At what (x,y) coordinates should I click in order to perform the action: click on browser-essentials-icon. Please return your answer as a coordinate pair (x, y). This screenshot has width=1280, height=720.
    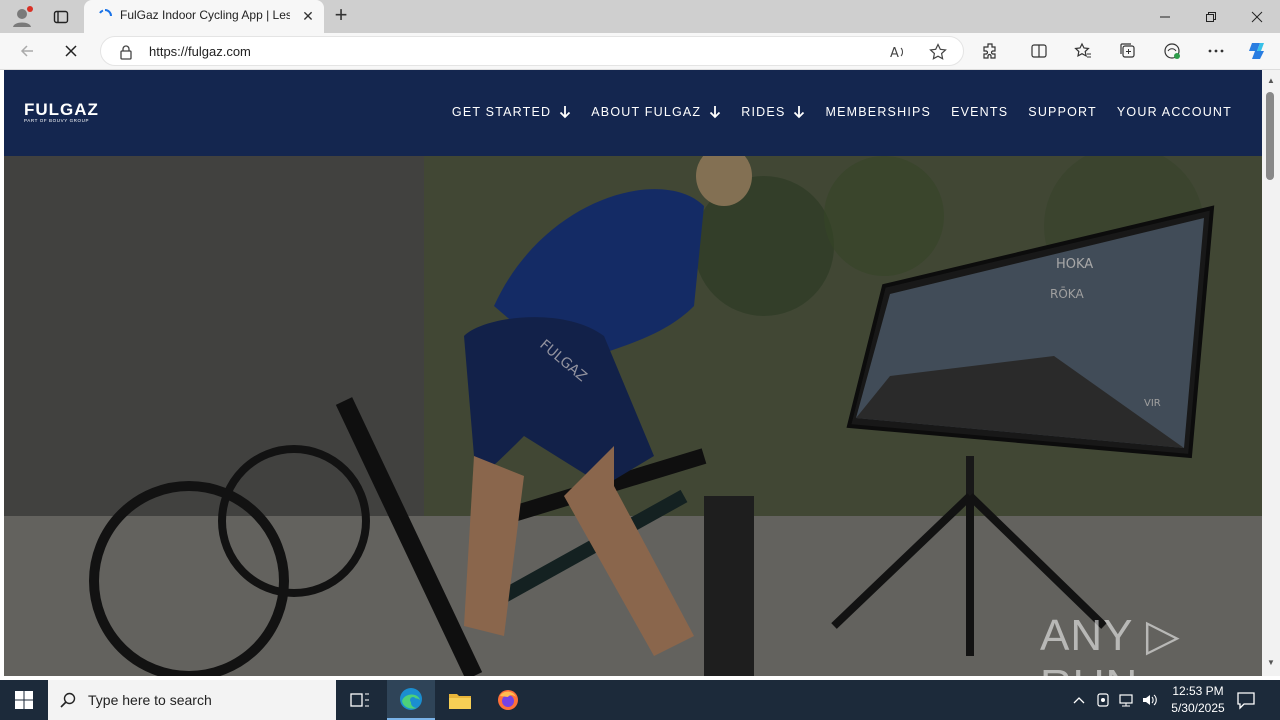
    Looking at the image, I should click on (1172, 51).